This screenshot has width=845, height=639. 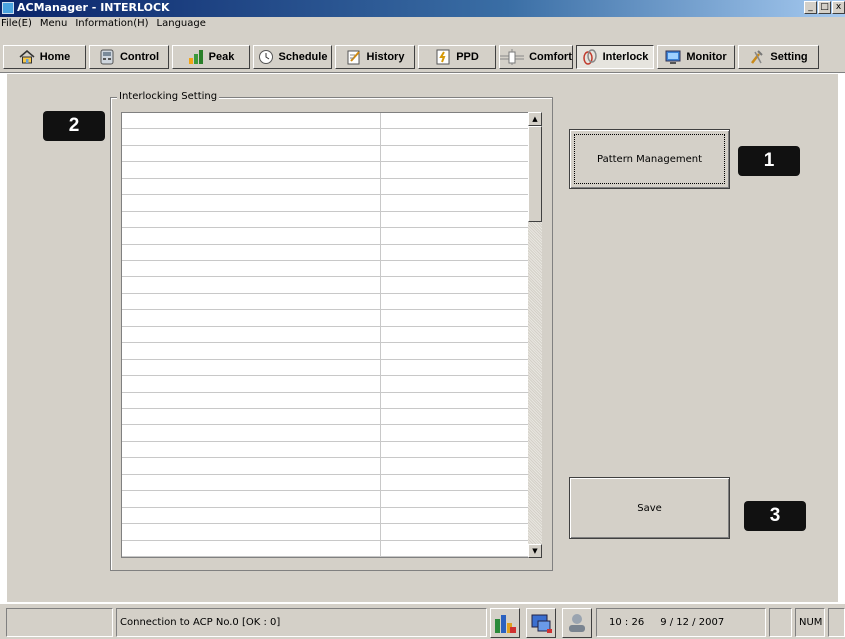 What do you see at coordinates (385, 57) in the screenshot?
I see `tab-history-label: History` at bounding box center [385, 57].